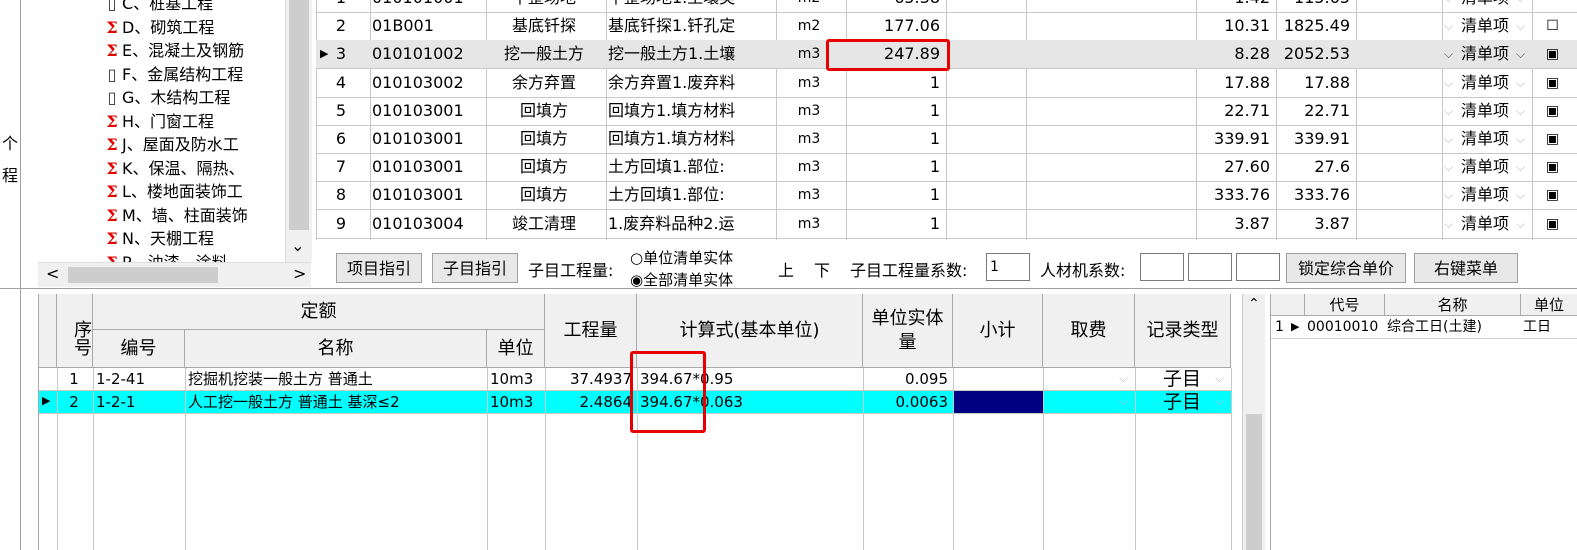 The height and width of the screenshot is (550, 1577). Describe the element at coordinates (786, 269) in the screenshot. I see `up-button: 上` at that location.